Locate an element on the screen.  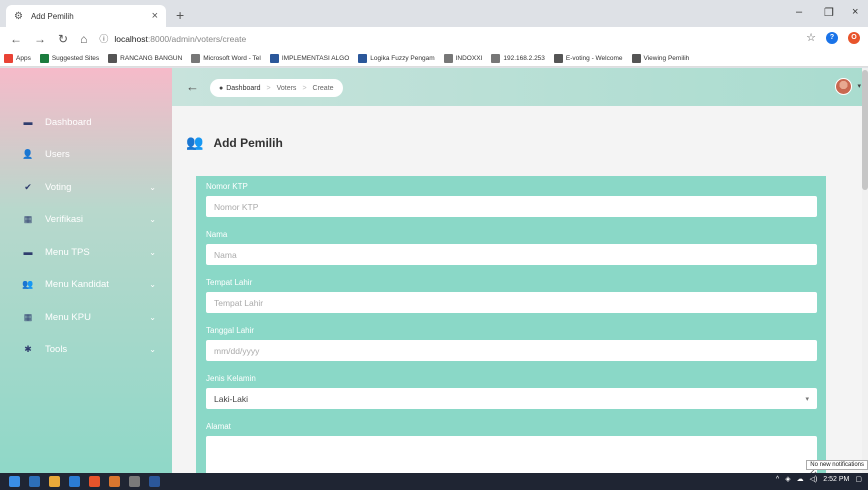
tanggal-lahir-input is located at coordinates (511, 350).